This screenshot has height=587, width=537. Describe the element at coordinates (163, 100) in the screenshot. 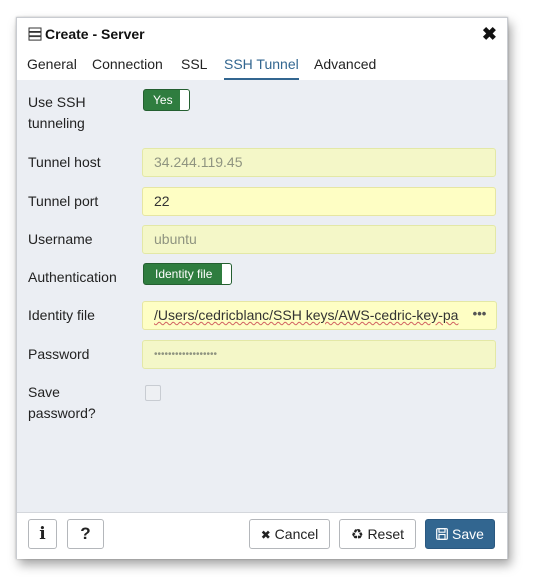

I see `use-ssh-toggle-label: Yes` at that location.